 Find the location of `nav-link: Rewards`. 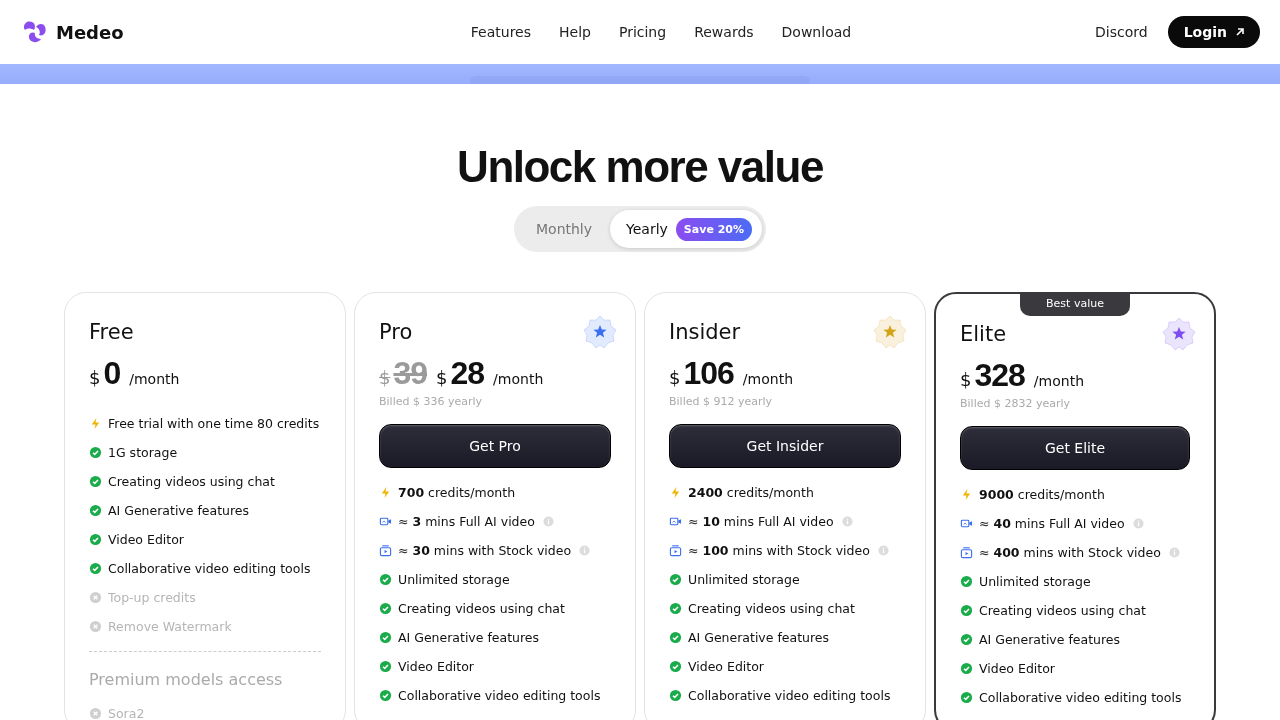

nav-link: Rewards is located at coordinates (724, 32).